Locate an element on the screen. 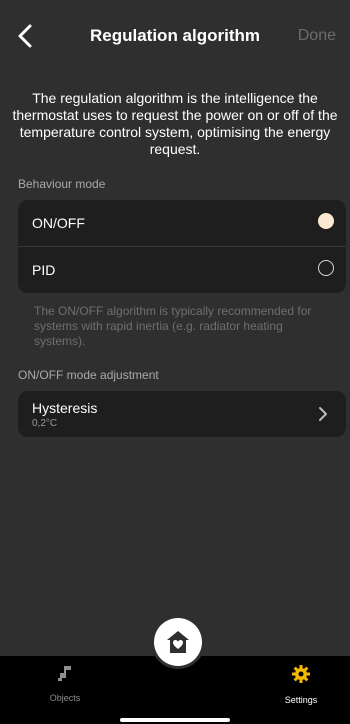 This screenshot has width=350, height=724. option-pid-label: PID is located at coordinates (44, 270).